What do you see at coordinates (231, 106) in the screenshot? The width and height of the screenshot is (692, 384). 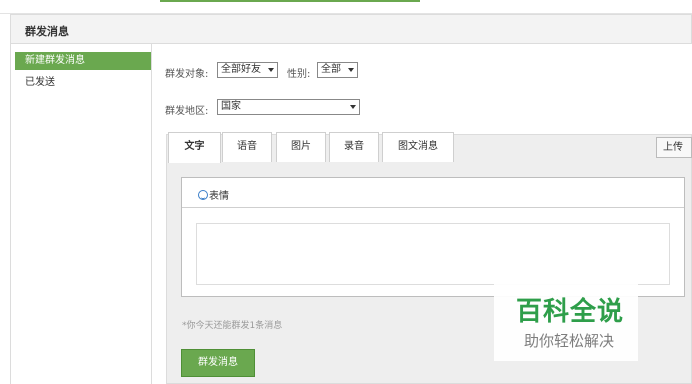 I see `region-select-value: 国家` at bounding box center [231, 106].